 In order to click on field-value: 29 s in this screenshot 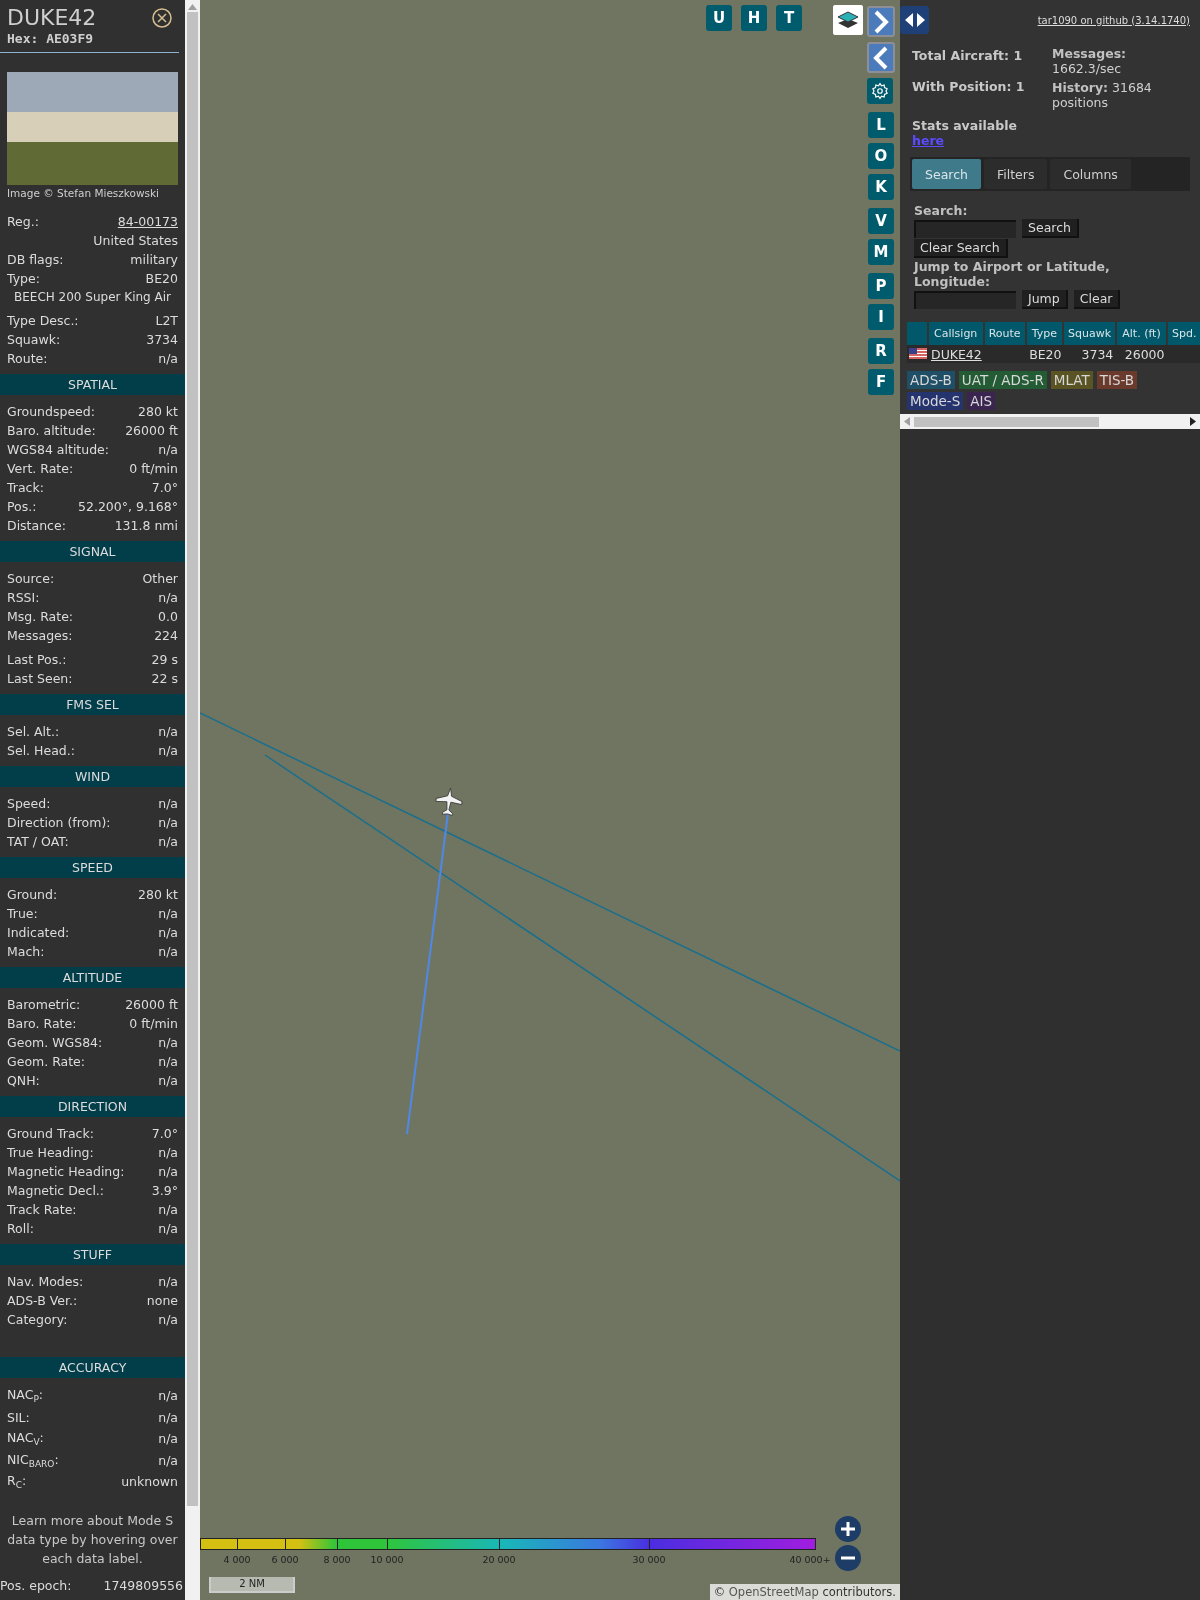, I will do `click(164, 659)`.